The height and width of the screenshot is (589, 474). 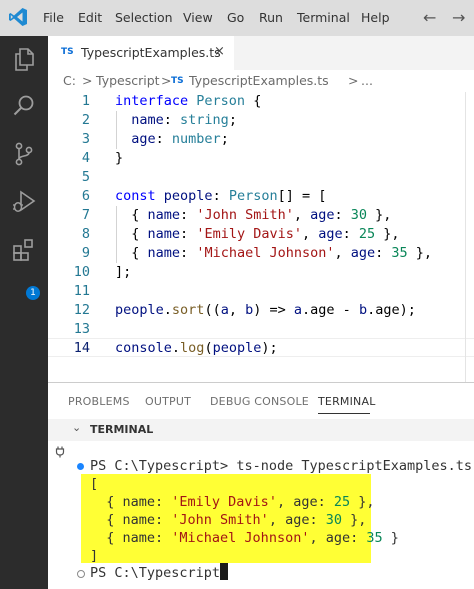 I want to click on code-text: const people: Person[] = [, so click(x=221, y=196).